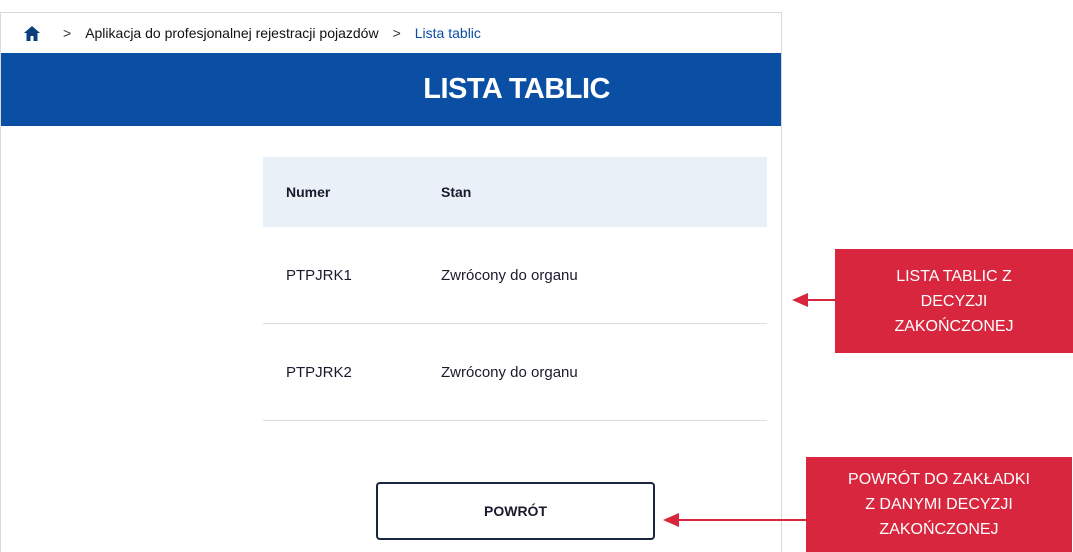  I want to click on arrow-to-back-button, so click(734, 520).